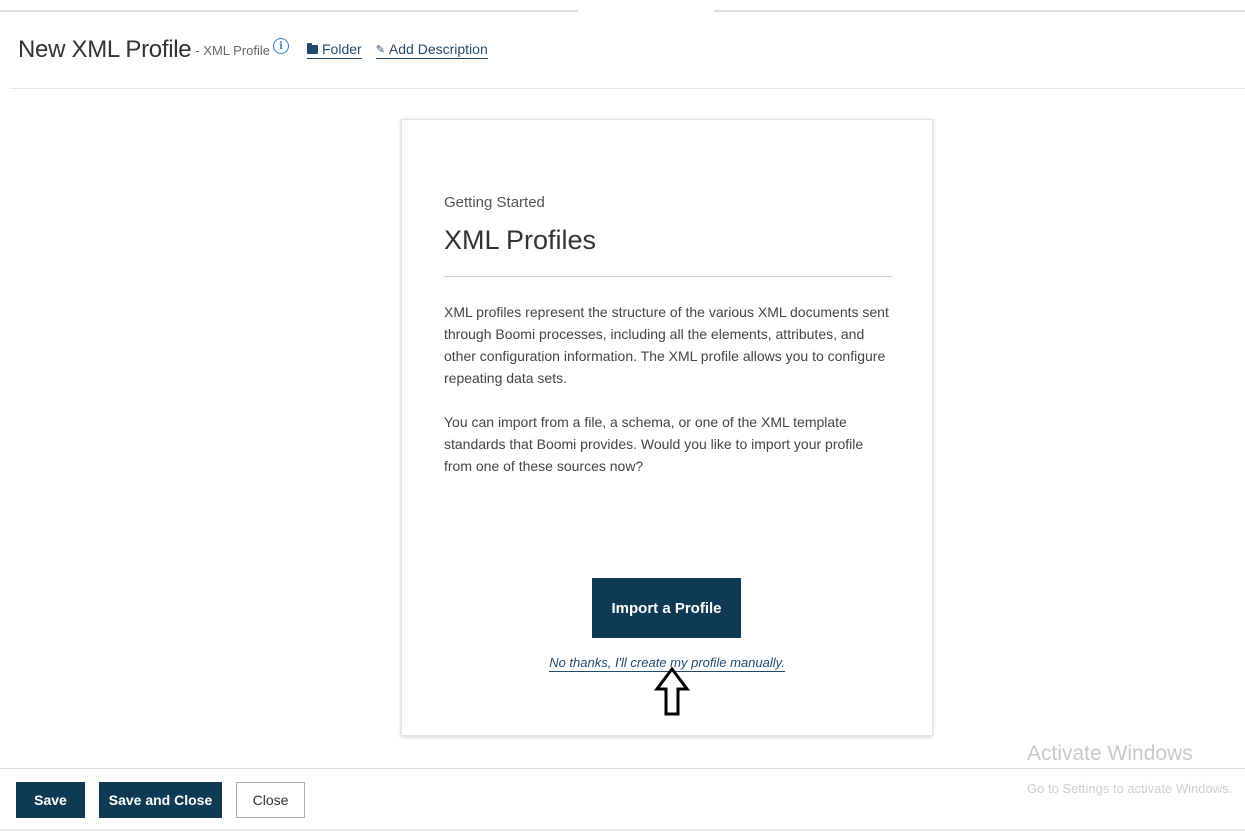 This screenshot has height=836, width=1245. Describe the element at coordinates (520, 240) in the screenshot. I see `card-title: XML Profiles` at that location.